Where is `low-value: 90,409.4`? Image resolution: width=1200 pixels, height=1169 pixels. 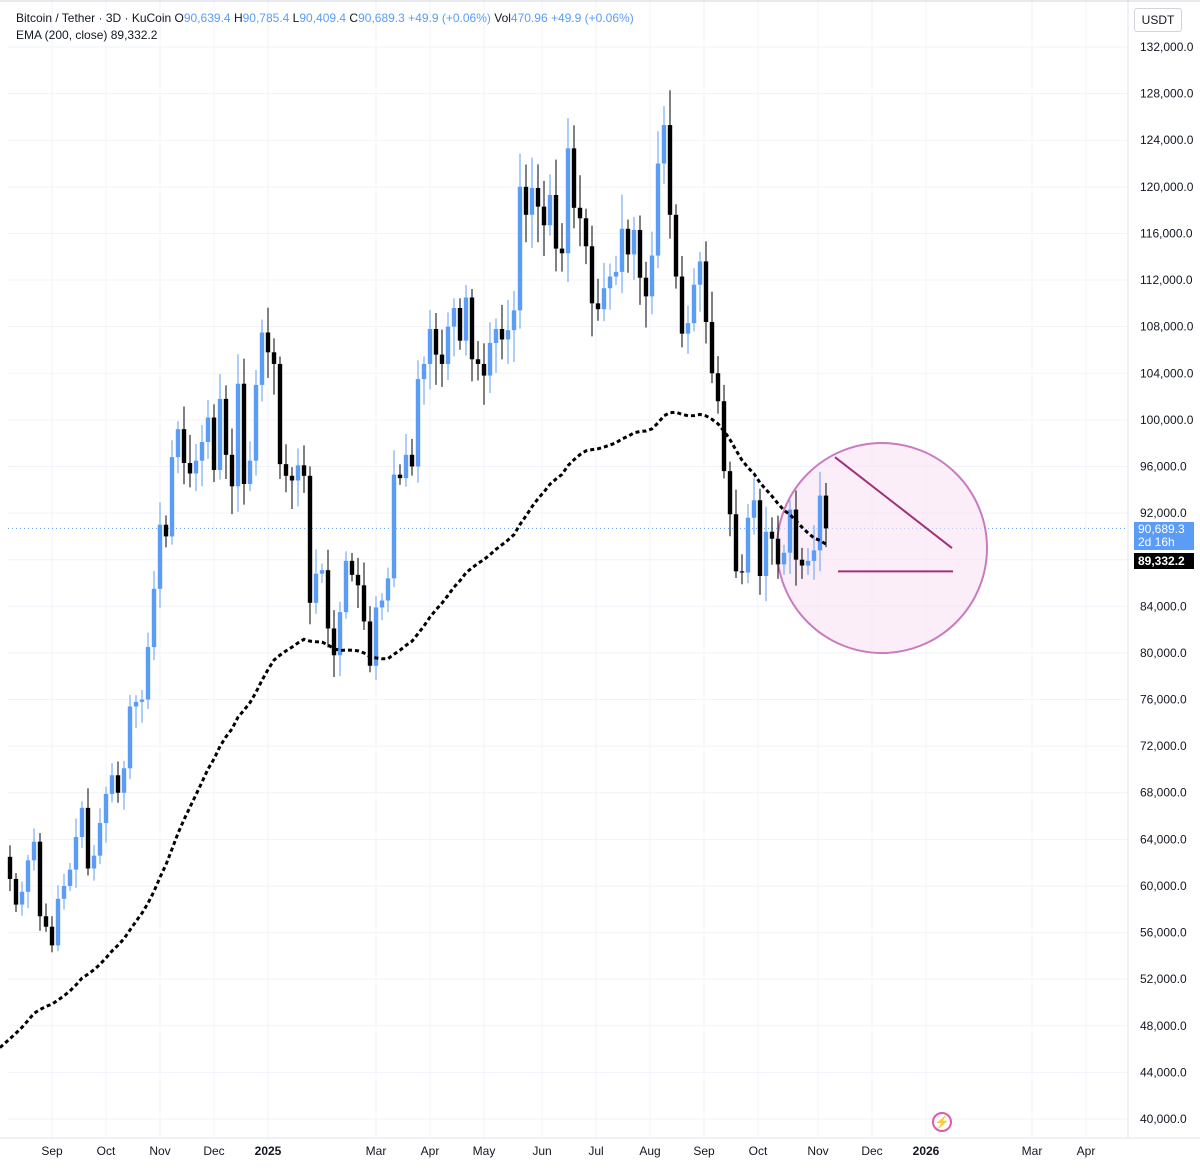
low-value: 90,409.4 is located at coordinates (323, 18).